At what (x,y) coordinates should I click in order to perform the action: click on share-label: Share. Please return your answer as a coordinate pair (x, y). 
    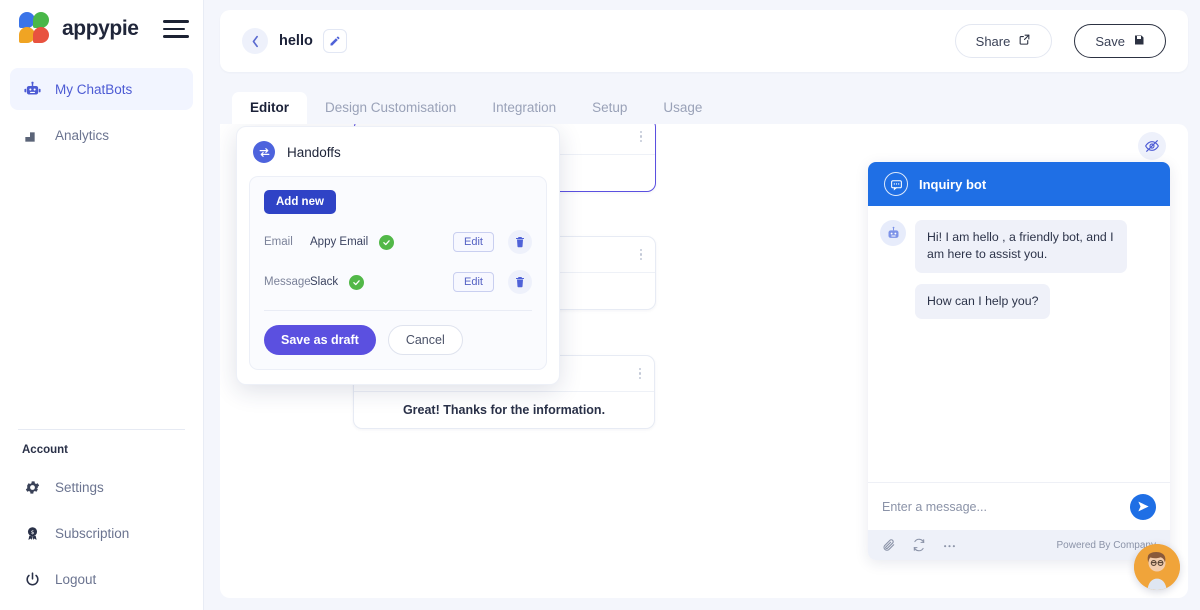
    Looking at the image, I should click on (993, 41).